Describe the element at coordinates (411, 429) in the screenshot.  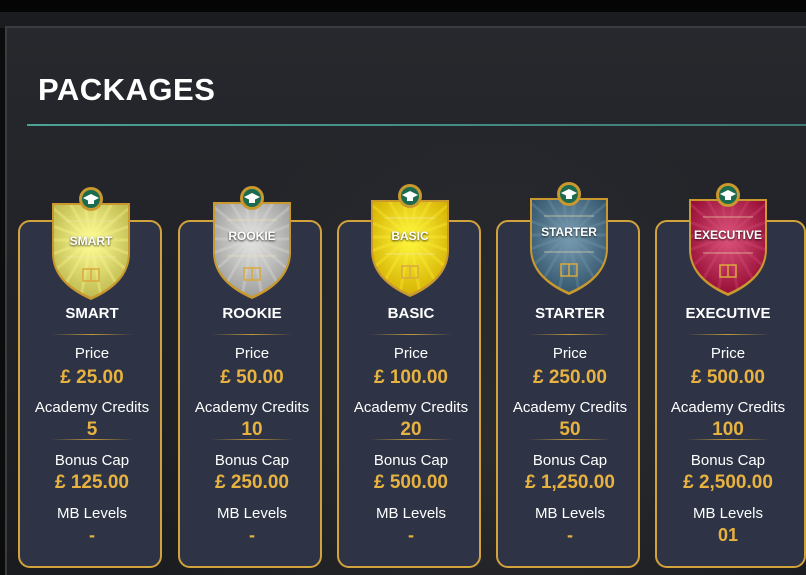
I see `credits-value: 20` at that location.